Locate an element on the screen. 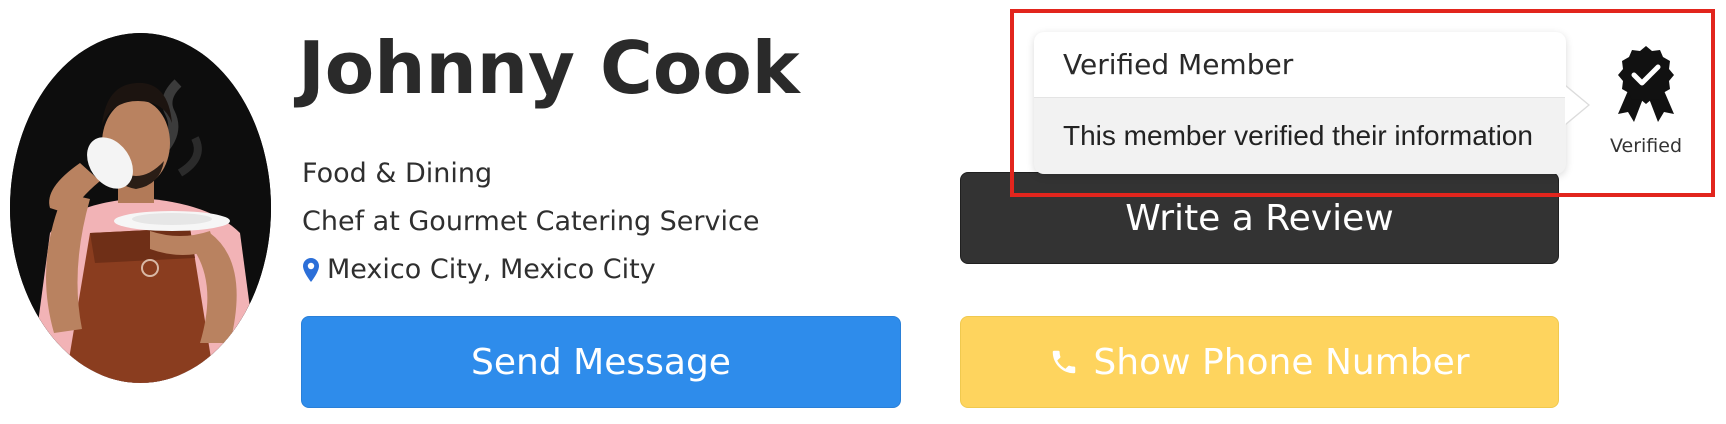 The width and height of the screenshot is (1726, 424). tooltip-title: Verified Member is located at coordinates (1300, 65).